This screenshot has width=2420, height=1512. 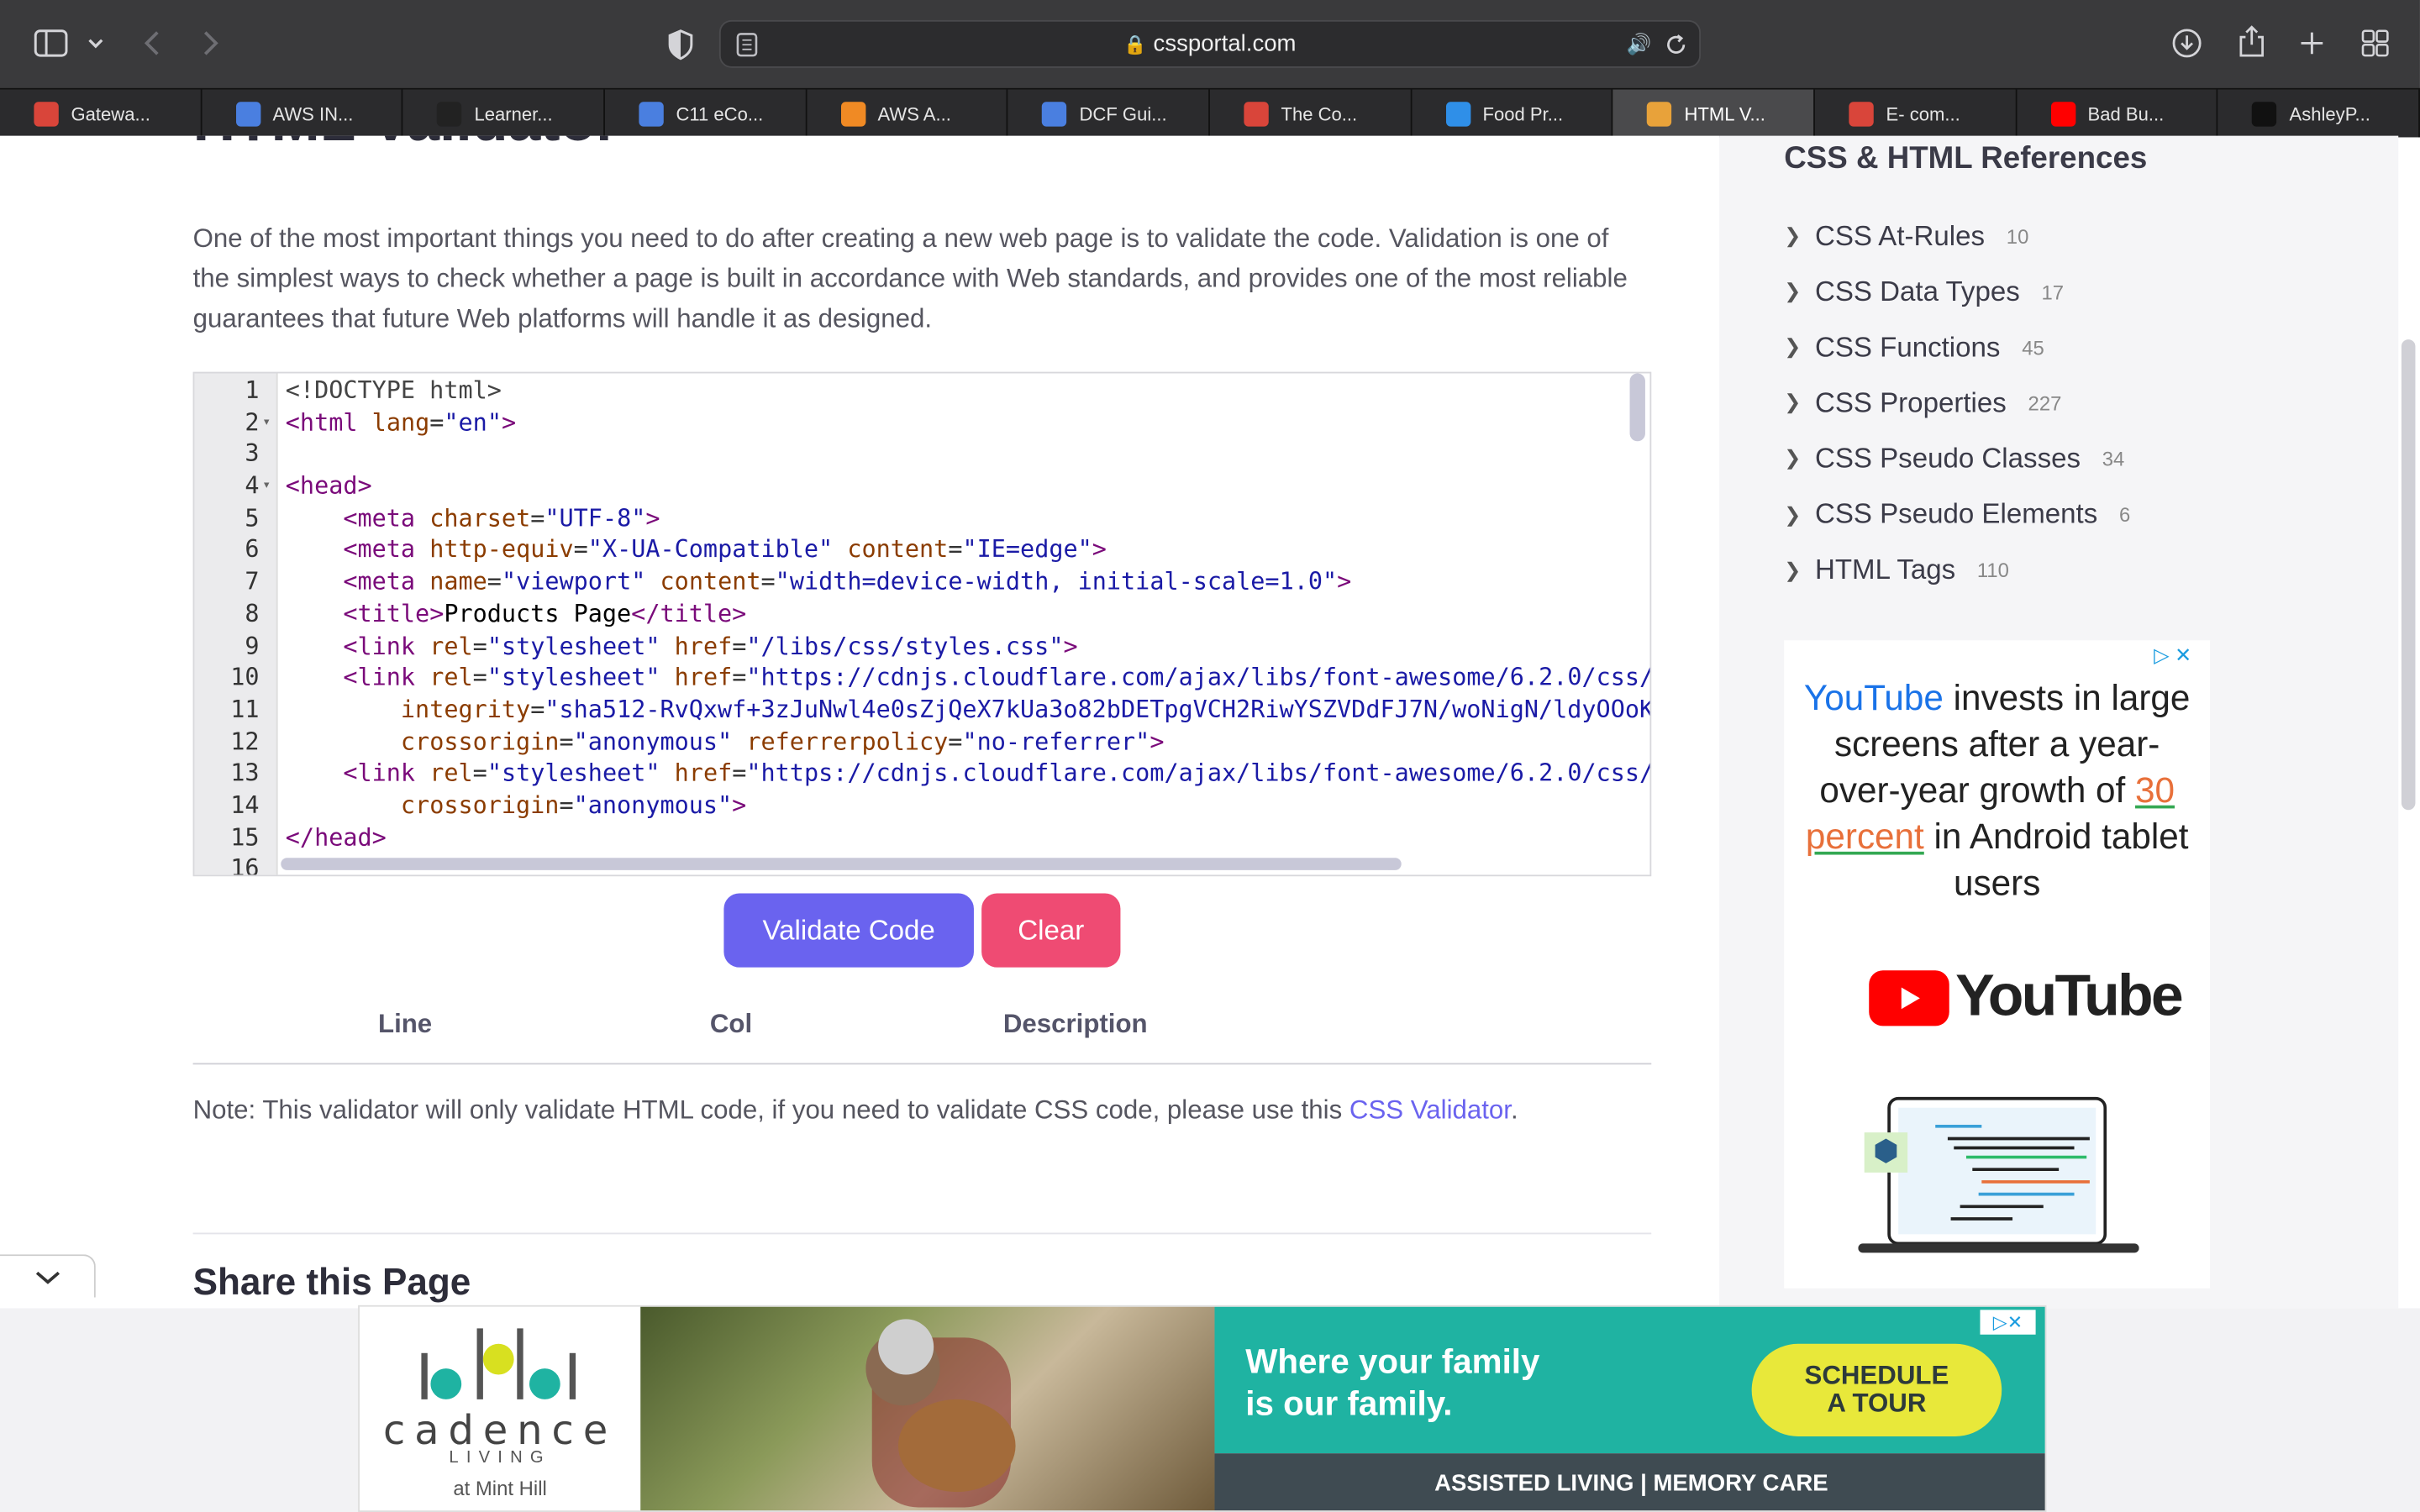 I want to click on page-title: HTML Validator, so click(x=406, y=146).